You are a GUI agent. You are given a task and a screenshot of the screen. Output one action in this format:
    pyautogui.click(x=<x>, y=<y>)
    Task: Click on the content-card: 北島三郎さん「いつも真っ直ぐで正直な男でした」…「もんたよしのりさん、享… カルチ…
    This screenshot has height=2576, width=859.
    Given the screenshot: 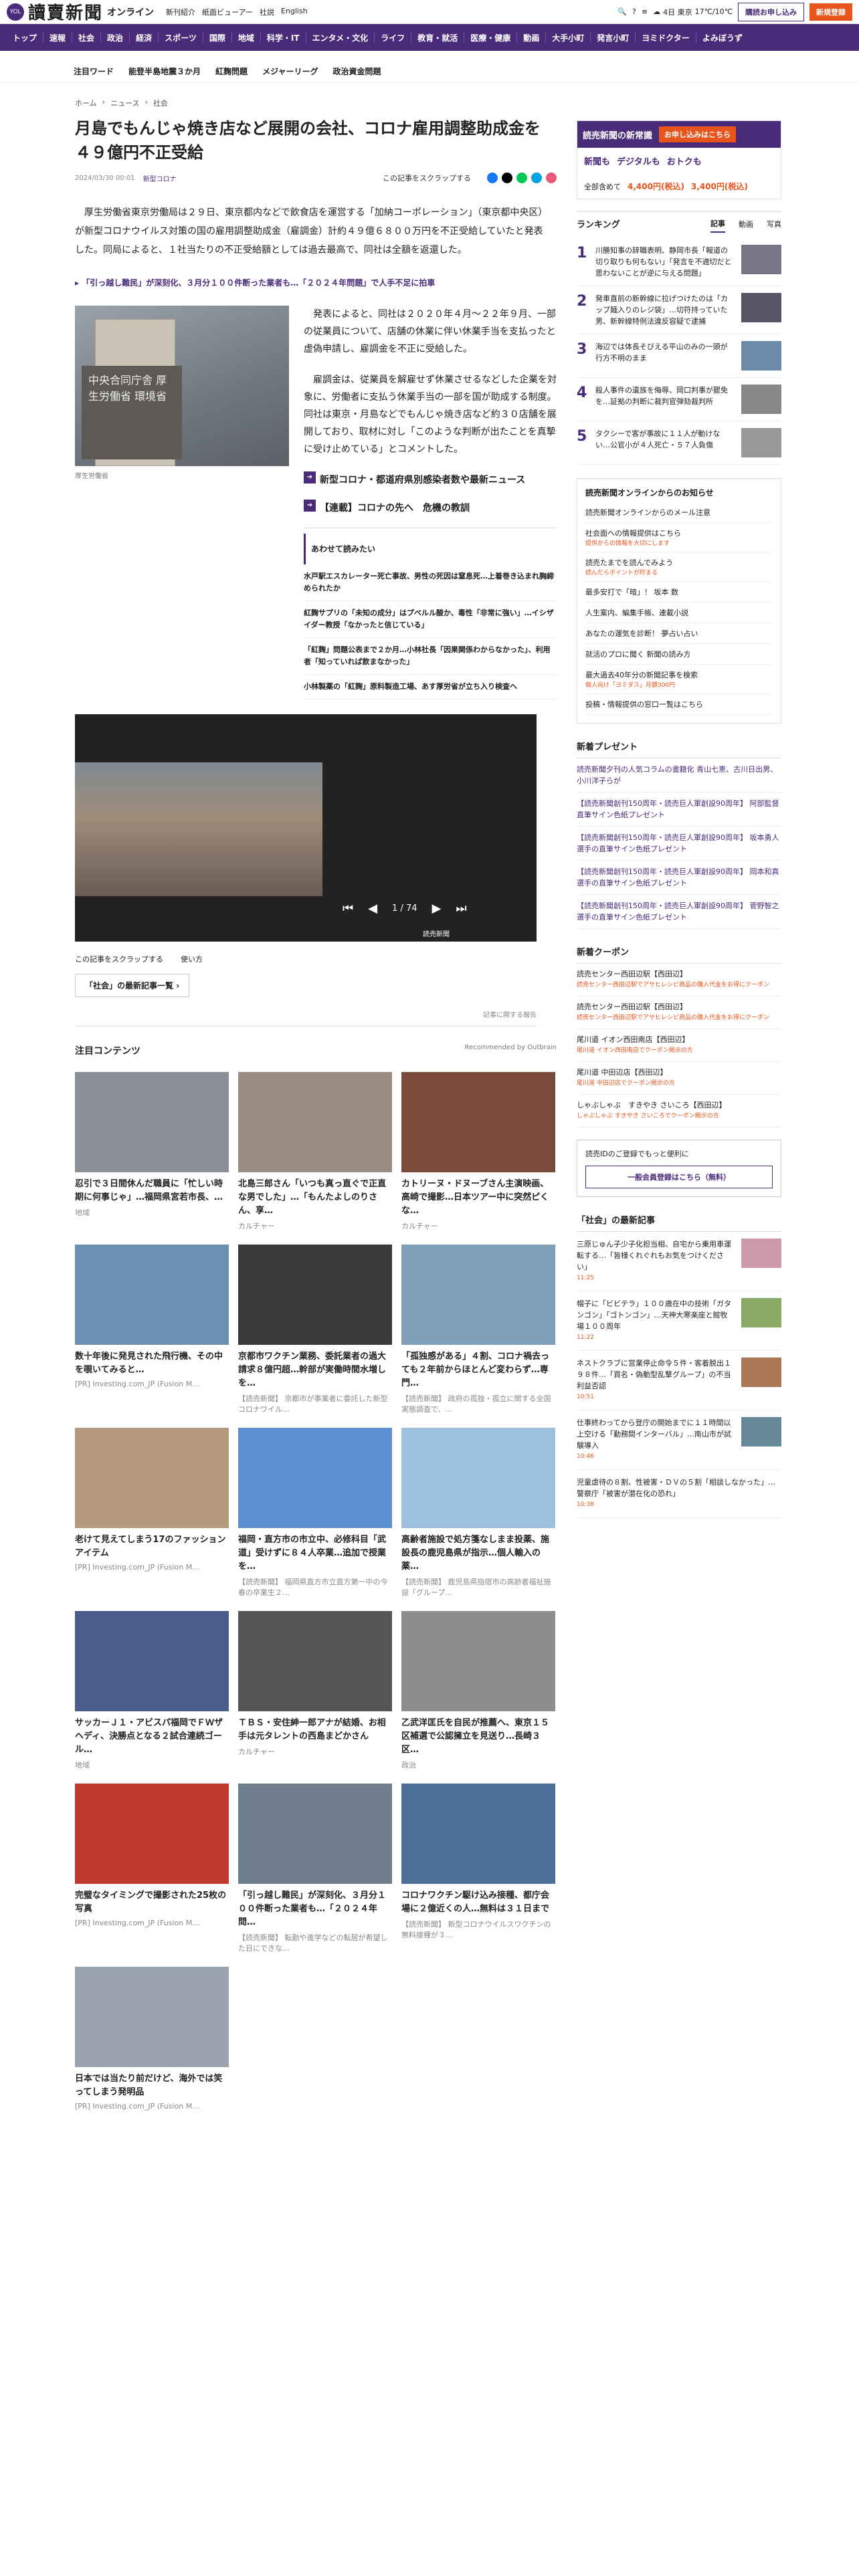 What is the action you would take?
    pyautogui.click(x=315, y=1151)
    